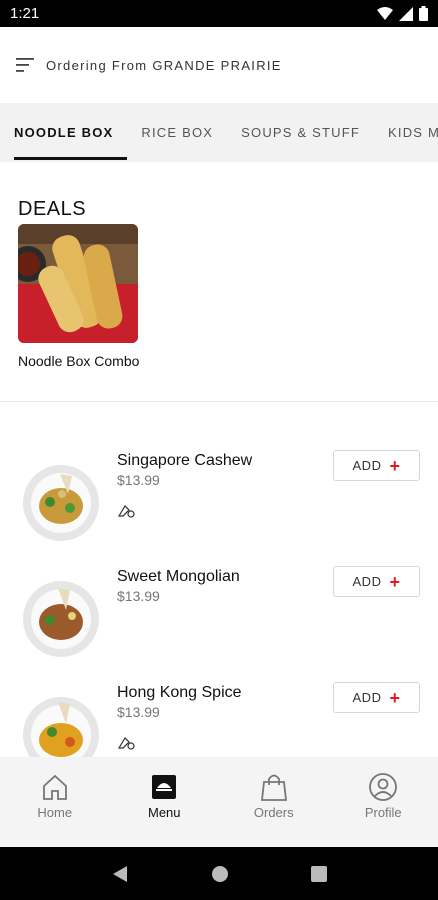 The width and height of the screenshot is (438, 900). What do you see at coordinates (273, 787) in the screenshot?
I see `bag-icon` at bounding box center [273, 787].